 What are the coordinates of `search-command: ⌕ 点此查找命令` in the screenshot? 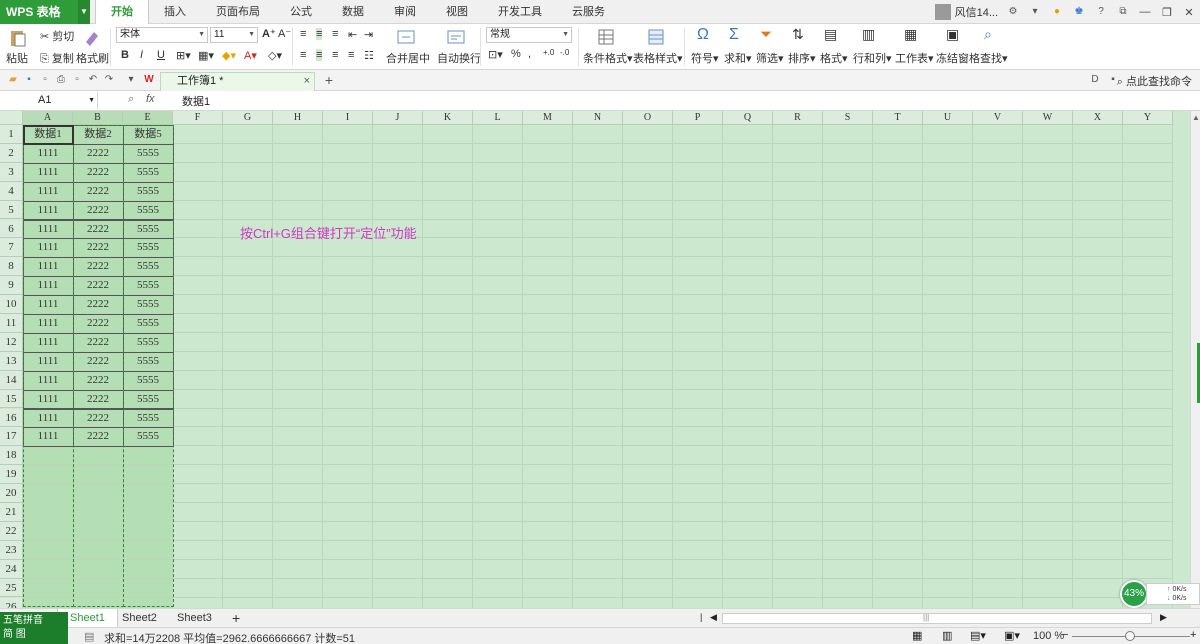 It's located at (1154, 81).